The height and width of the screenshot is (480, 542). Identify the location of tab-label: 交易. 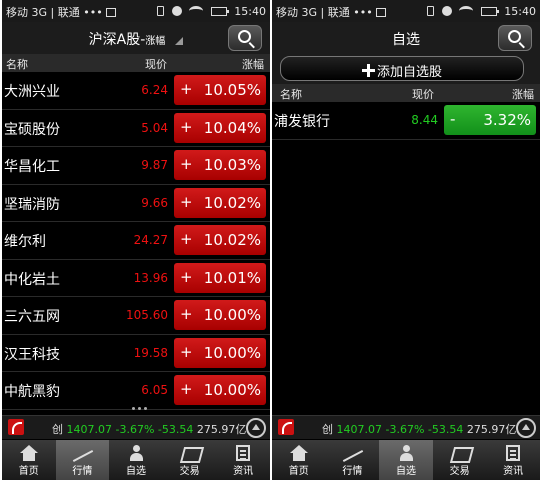
(459, 471).